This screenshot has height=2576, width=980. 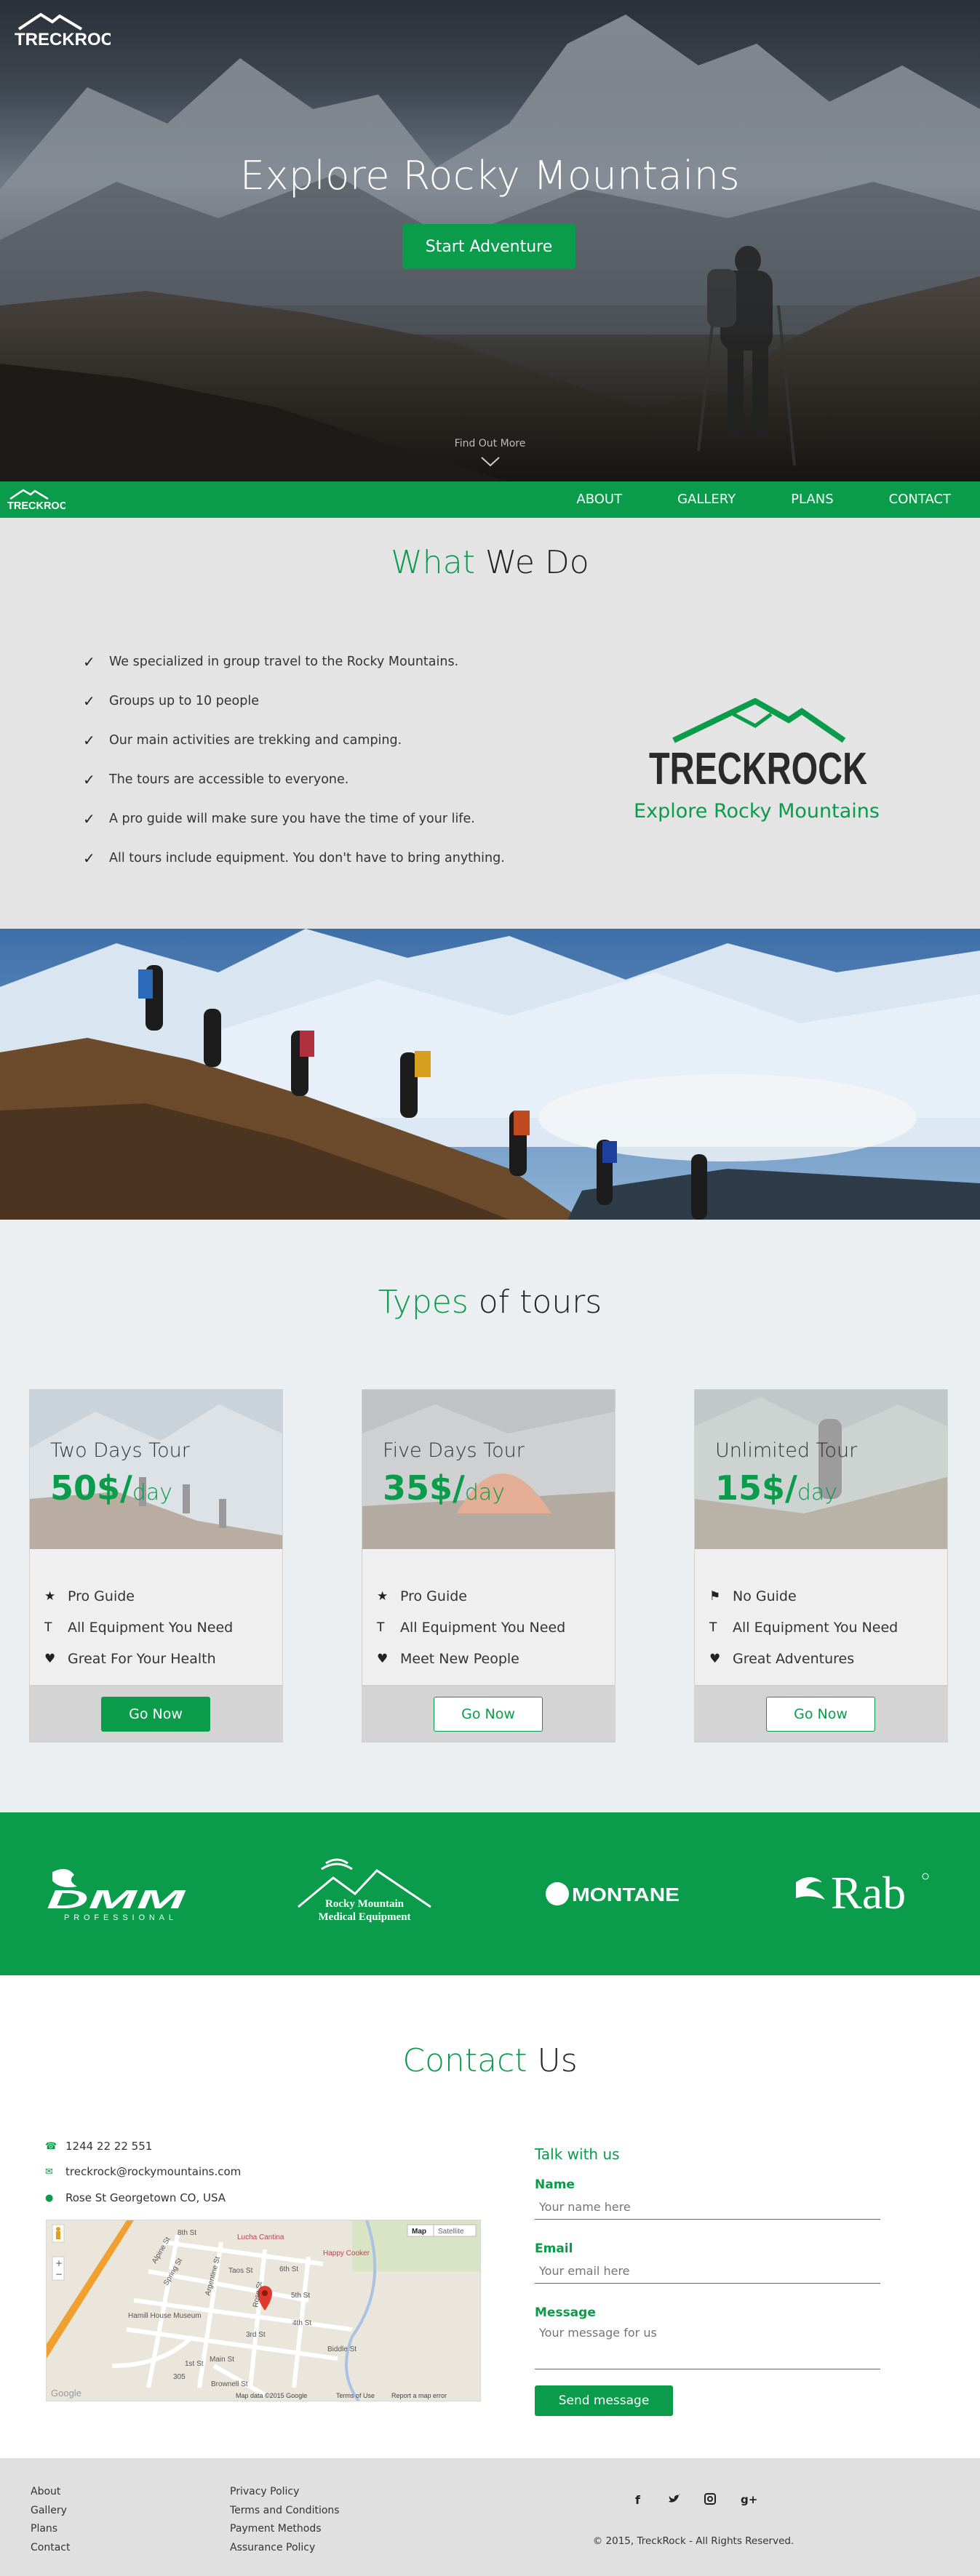 I want to click on rocky-mountain-medical-logo: Rocky Mountain Medical Equipment, so click(x=364, y=1892).